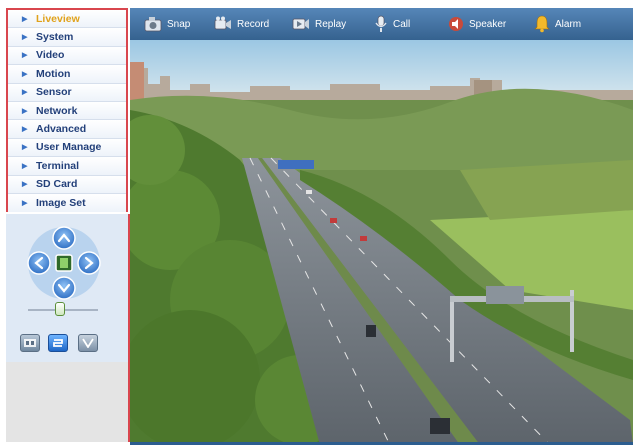  I want to click on ptz-center-button, so click(64, 263).